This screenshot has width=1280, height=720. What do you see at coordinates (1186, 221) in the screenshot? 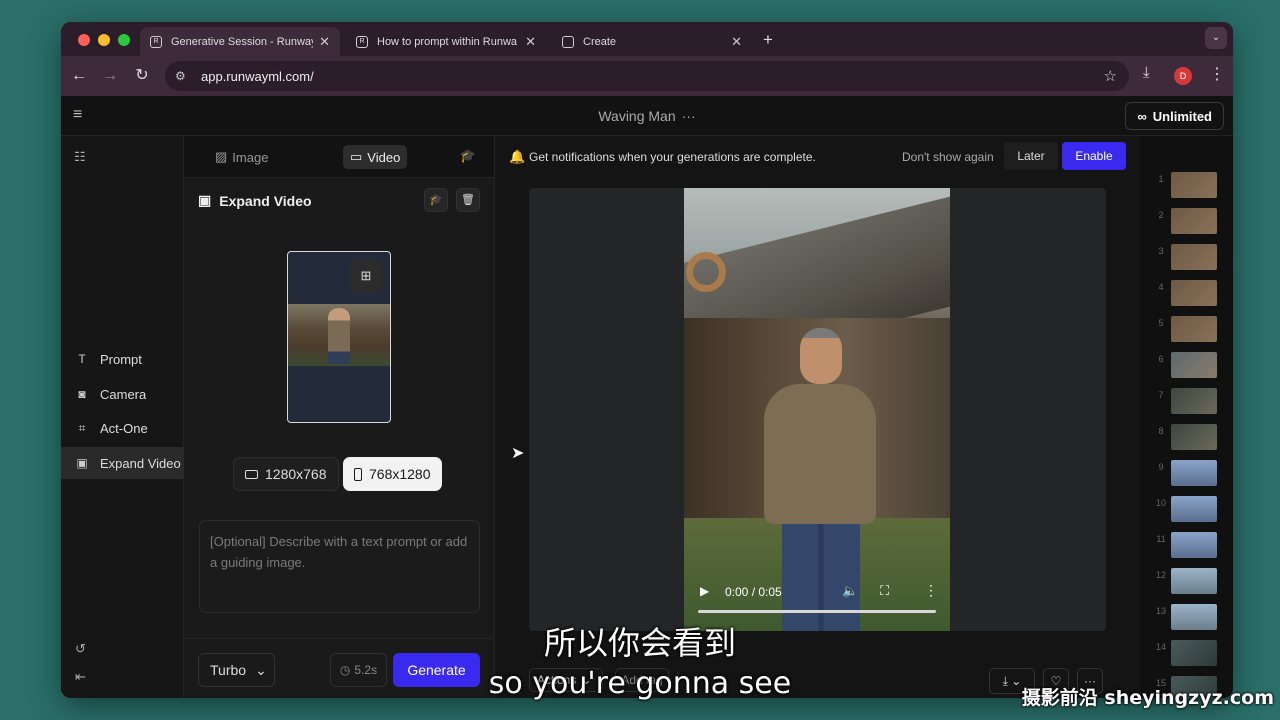
I see `history-item: 2` at bounding box center [1186, 221].